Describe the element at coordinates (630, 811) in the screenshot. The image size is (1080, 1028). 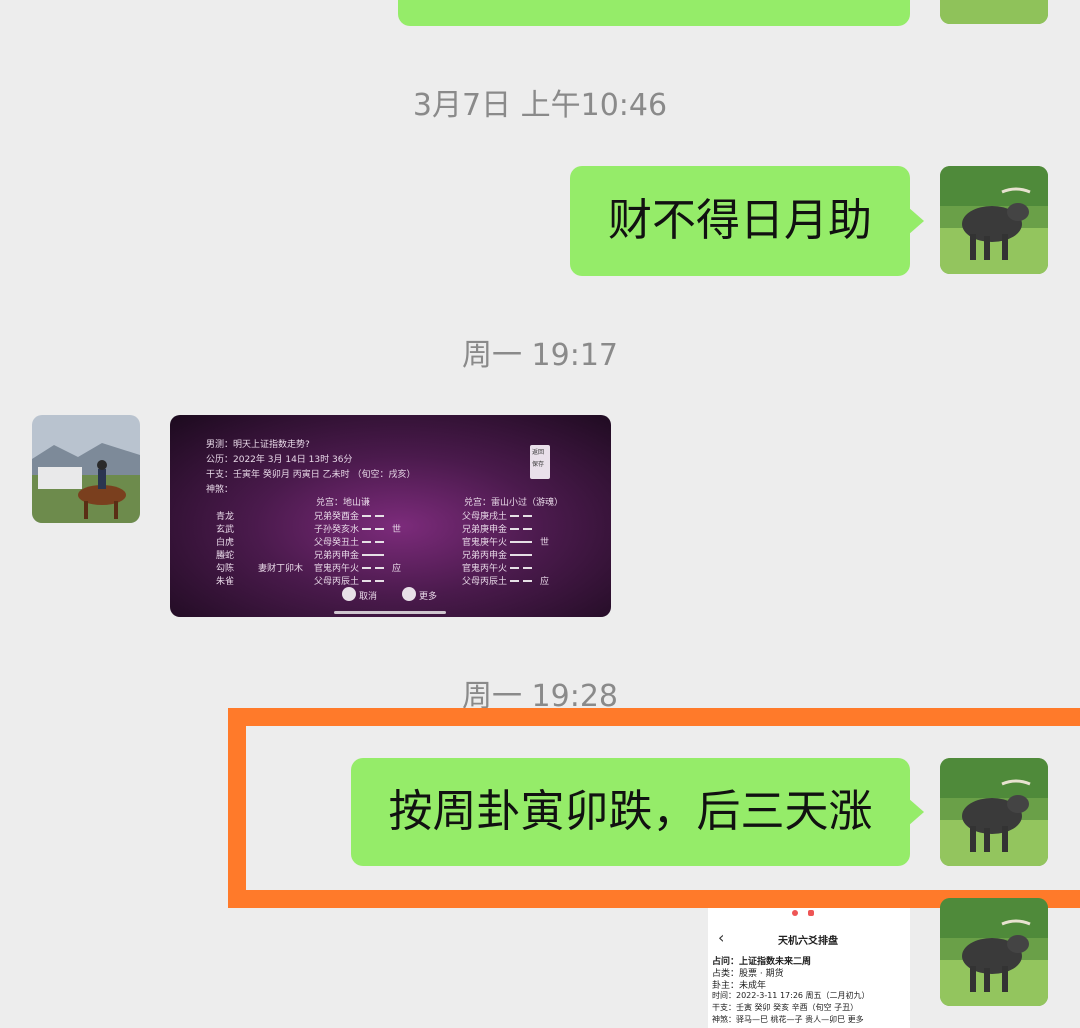
I see `message-text: 按周卦寅卯跌，后三天涨` at that location.